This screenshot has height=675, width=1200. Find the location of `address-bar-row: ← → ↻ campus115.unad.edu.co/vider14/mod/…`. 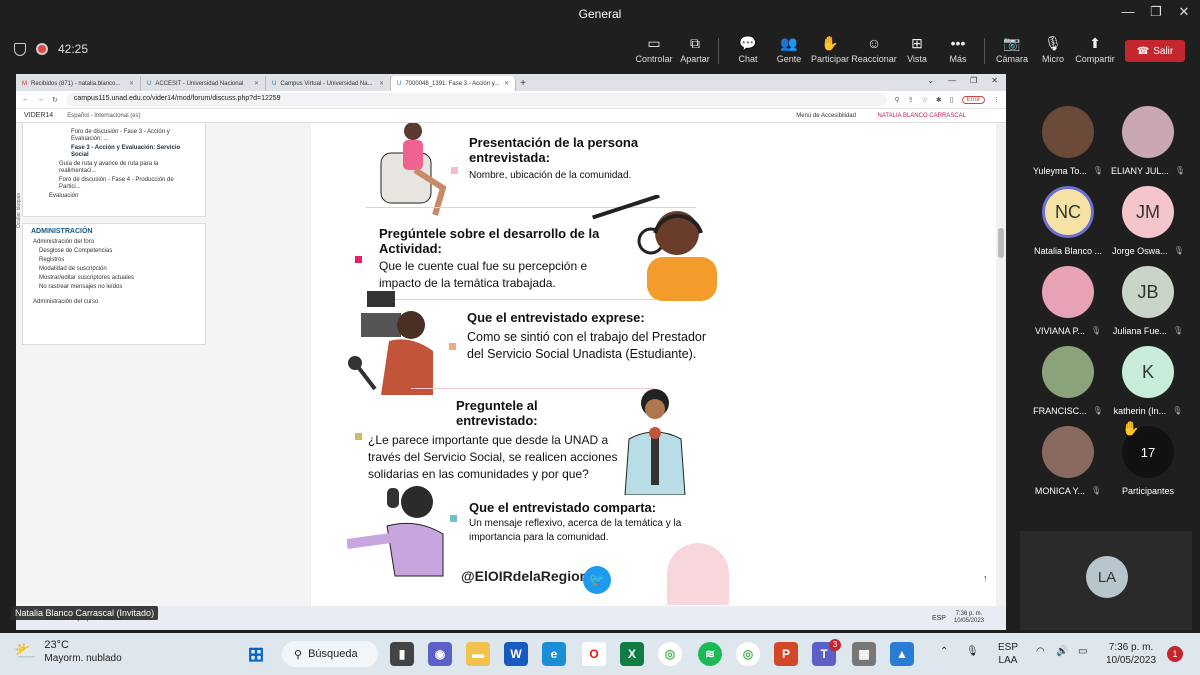

address-bar-row: ← → ↻ campus115.unad.edu.co/vider14/mod/… is located at coordinates (511, 100).